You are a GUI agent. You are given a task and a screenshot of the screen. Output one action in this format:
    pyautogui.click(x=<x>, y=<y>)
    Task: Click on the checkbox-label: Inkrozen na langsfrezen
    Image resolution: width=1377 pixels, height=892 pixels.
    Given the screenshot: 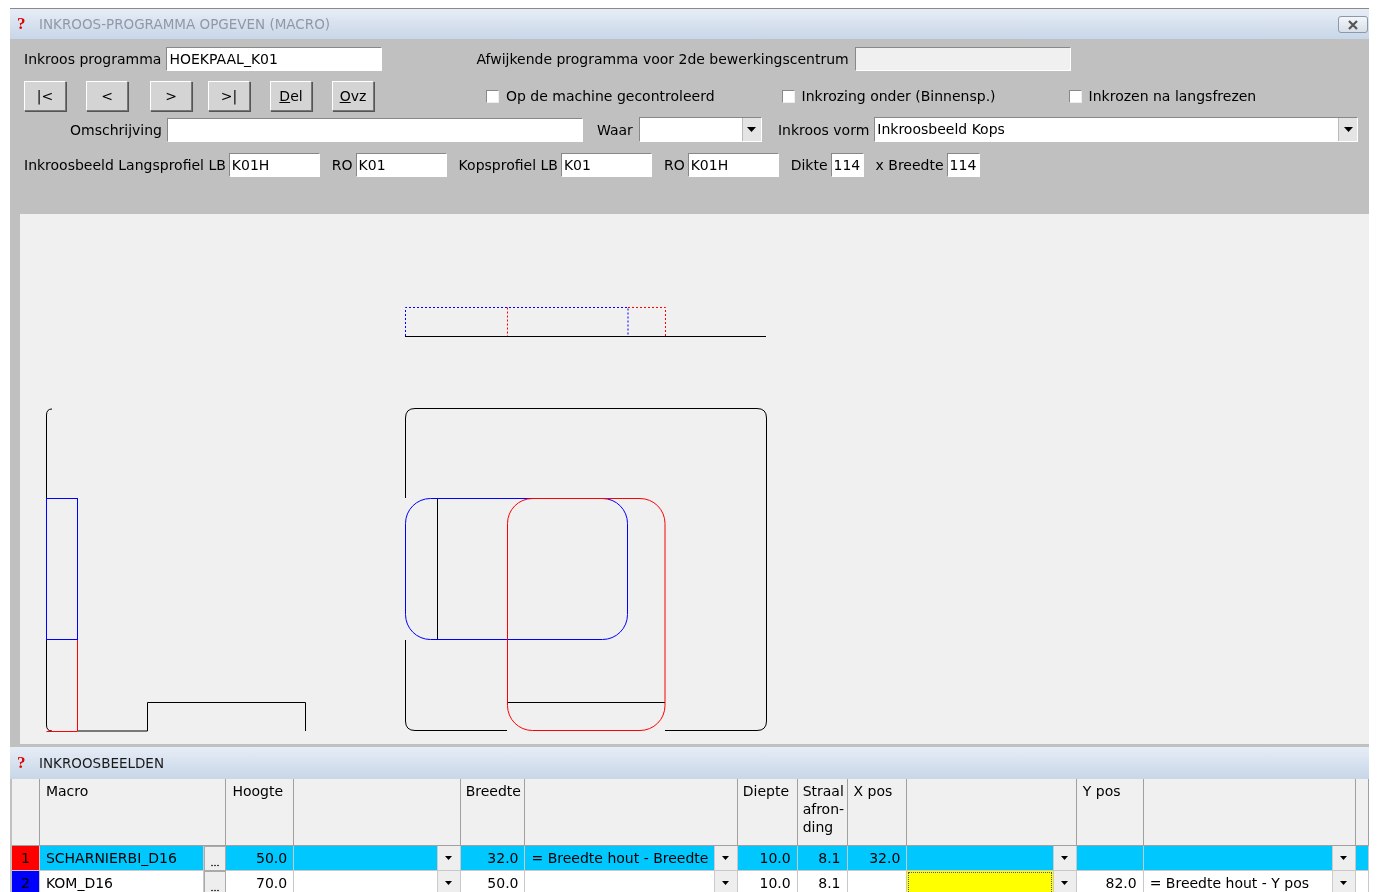 What is the action you would take?
    pyautogui.click(x=1172, y=96)
    